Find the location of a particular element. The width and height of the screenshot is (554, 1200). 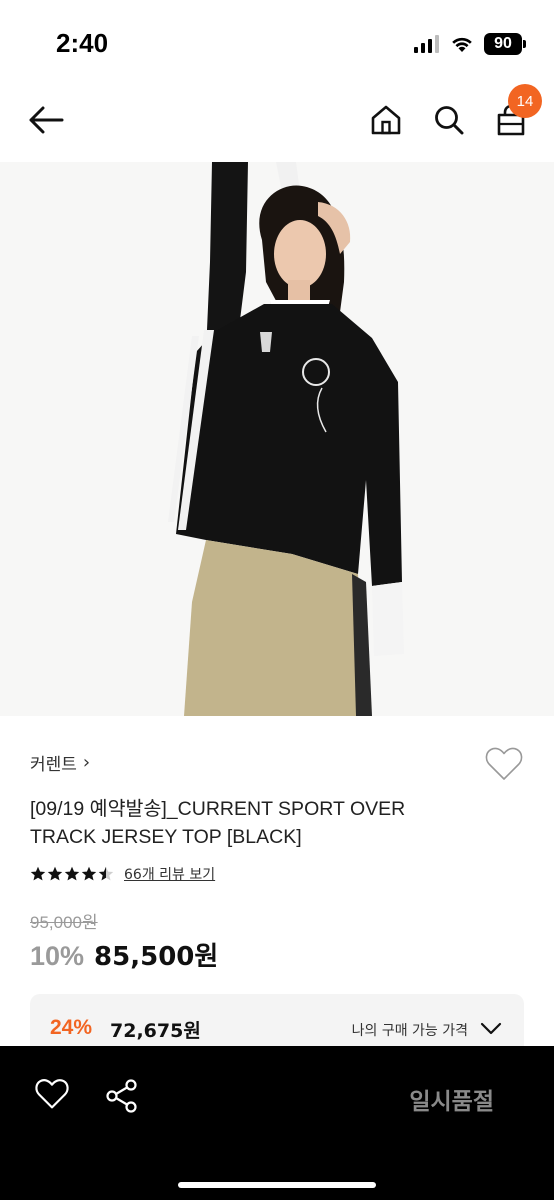

bottom-wishlist-button is located at coordinates (54, 1098).